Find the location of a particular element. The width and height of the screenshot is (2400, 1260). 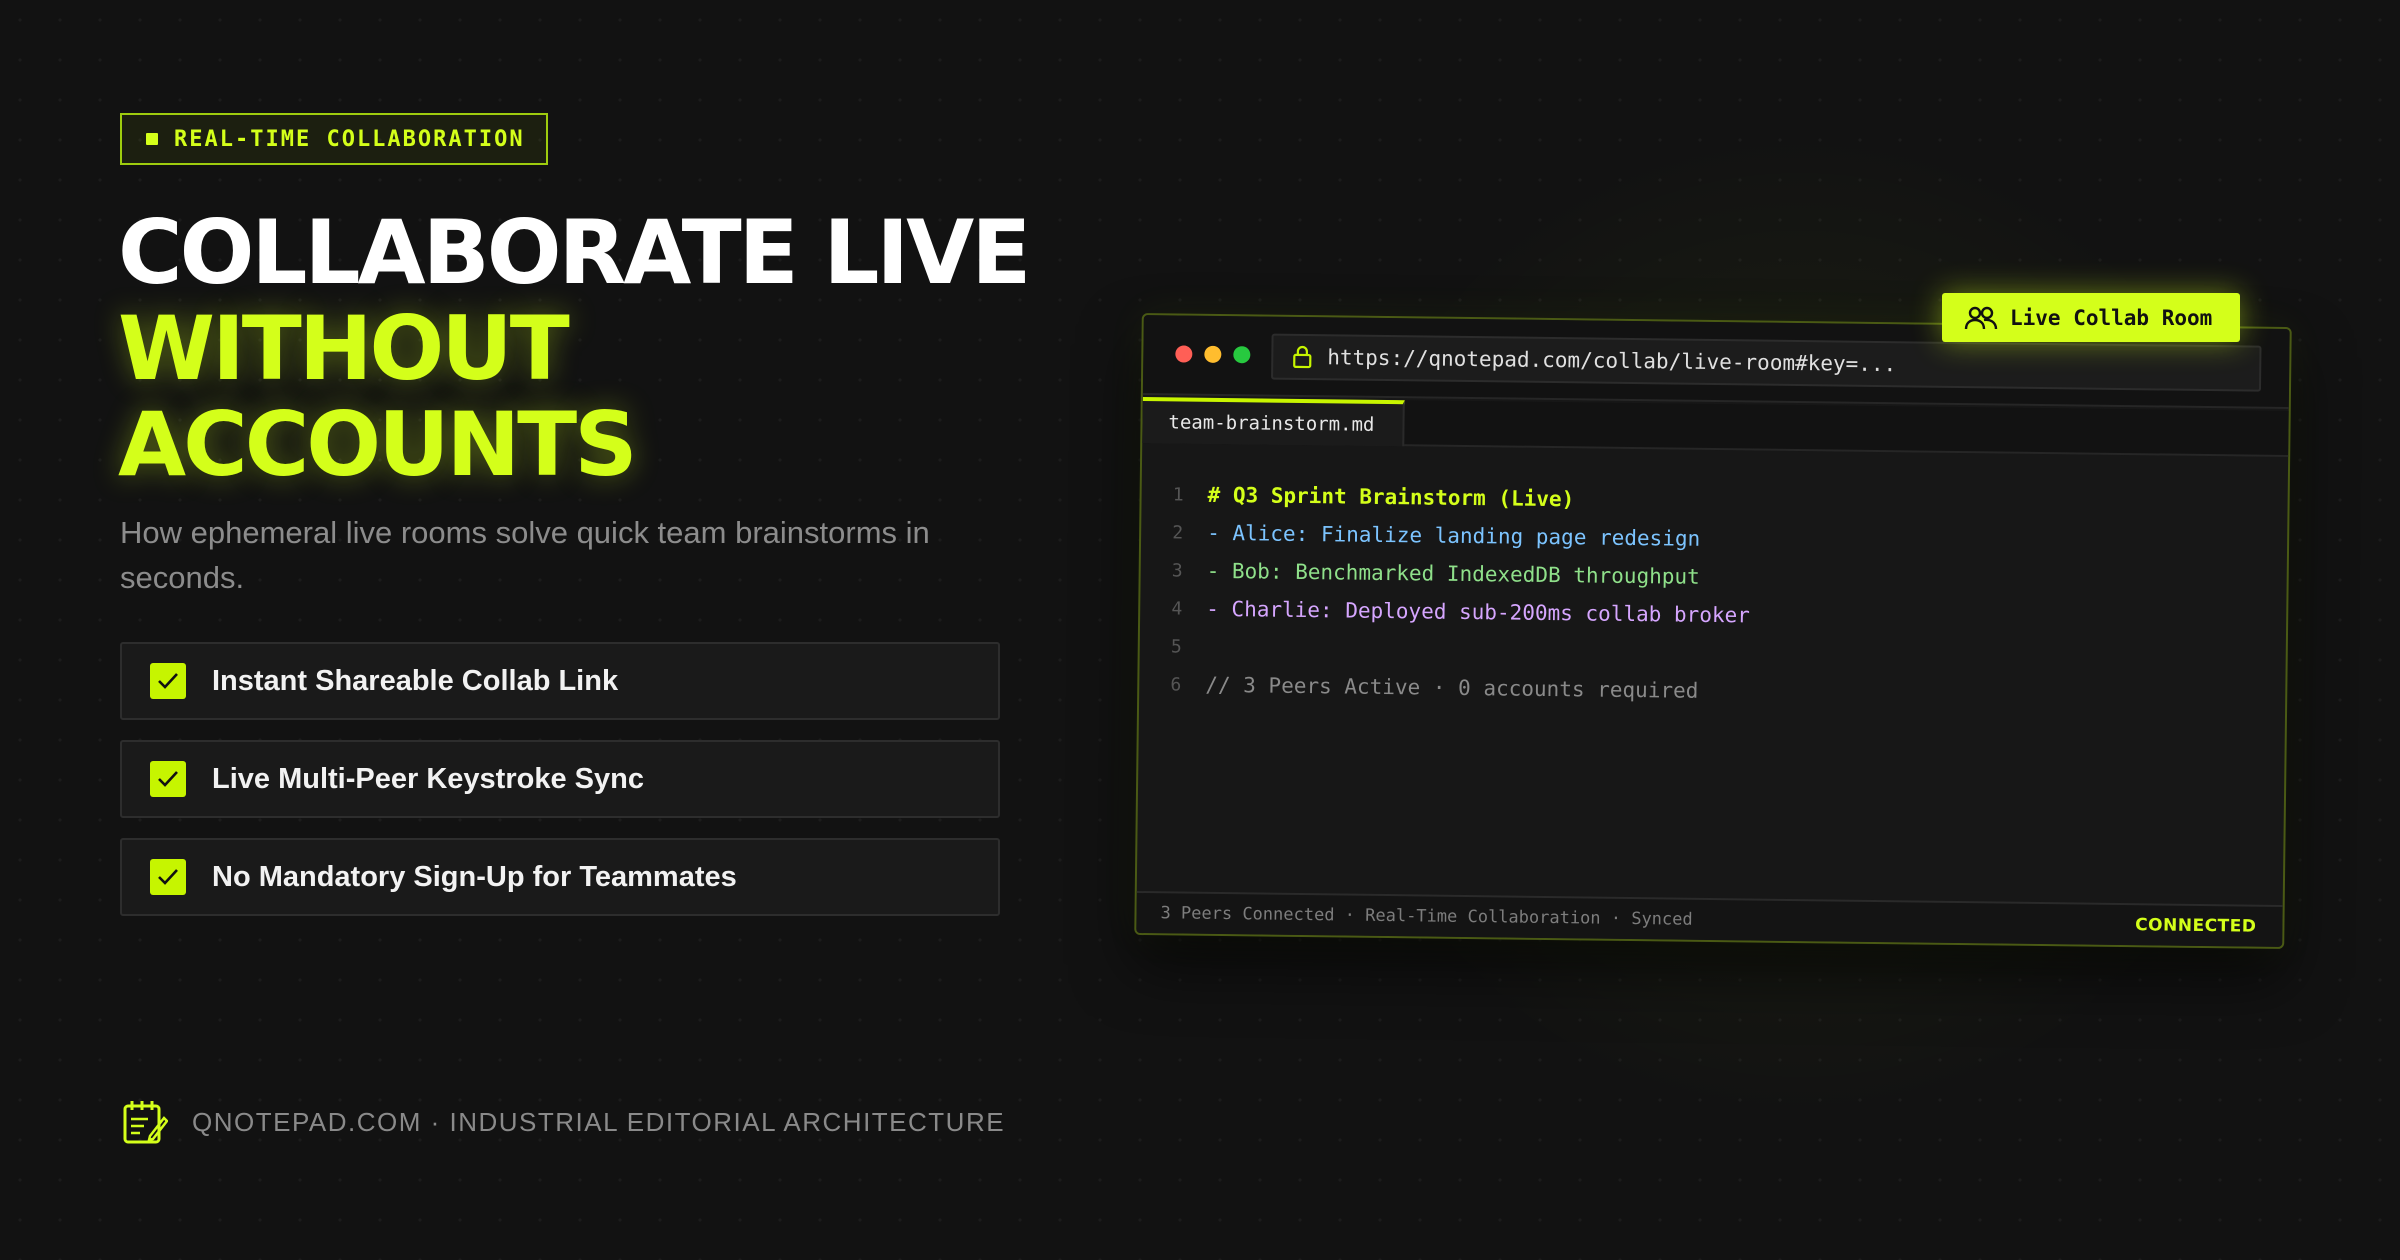

feature-item-keystroke-sync: Live Multi-Peer Keystroke Sync is located at coordinates (560, 779).